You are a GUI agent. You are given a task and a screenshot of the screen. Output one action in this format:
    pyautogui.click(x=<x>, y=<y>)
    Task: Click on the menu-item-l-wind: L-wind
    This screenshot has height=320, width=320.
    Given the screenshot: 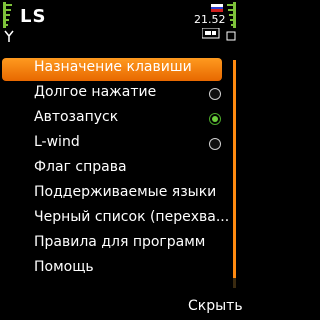 What is the action you would take?
    pyautogui.click(x=114, y=144)
    